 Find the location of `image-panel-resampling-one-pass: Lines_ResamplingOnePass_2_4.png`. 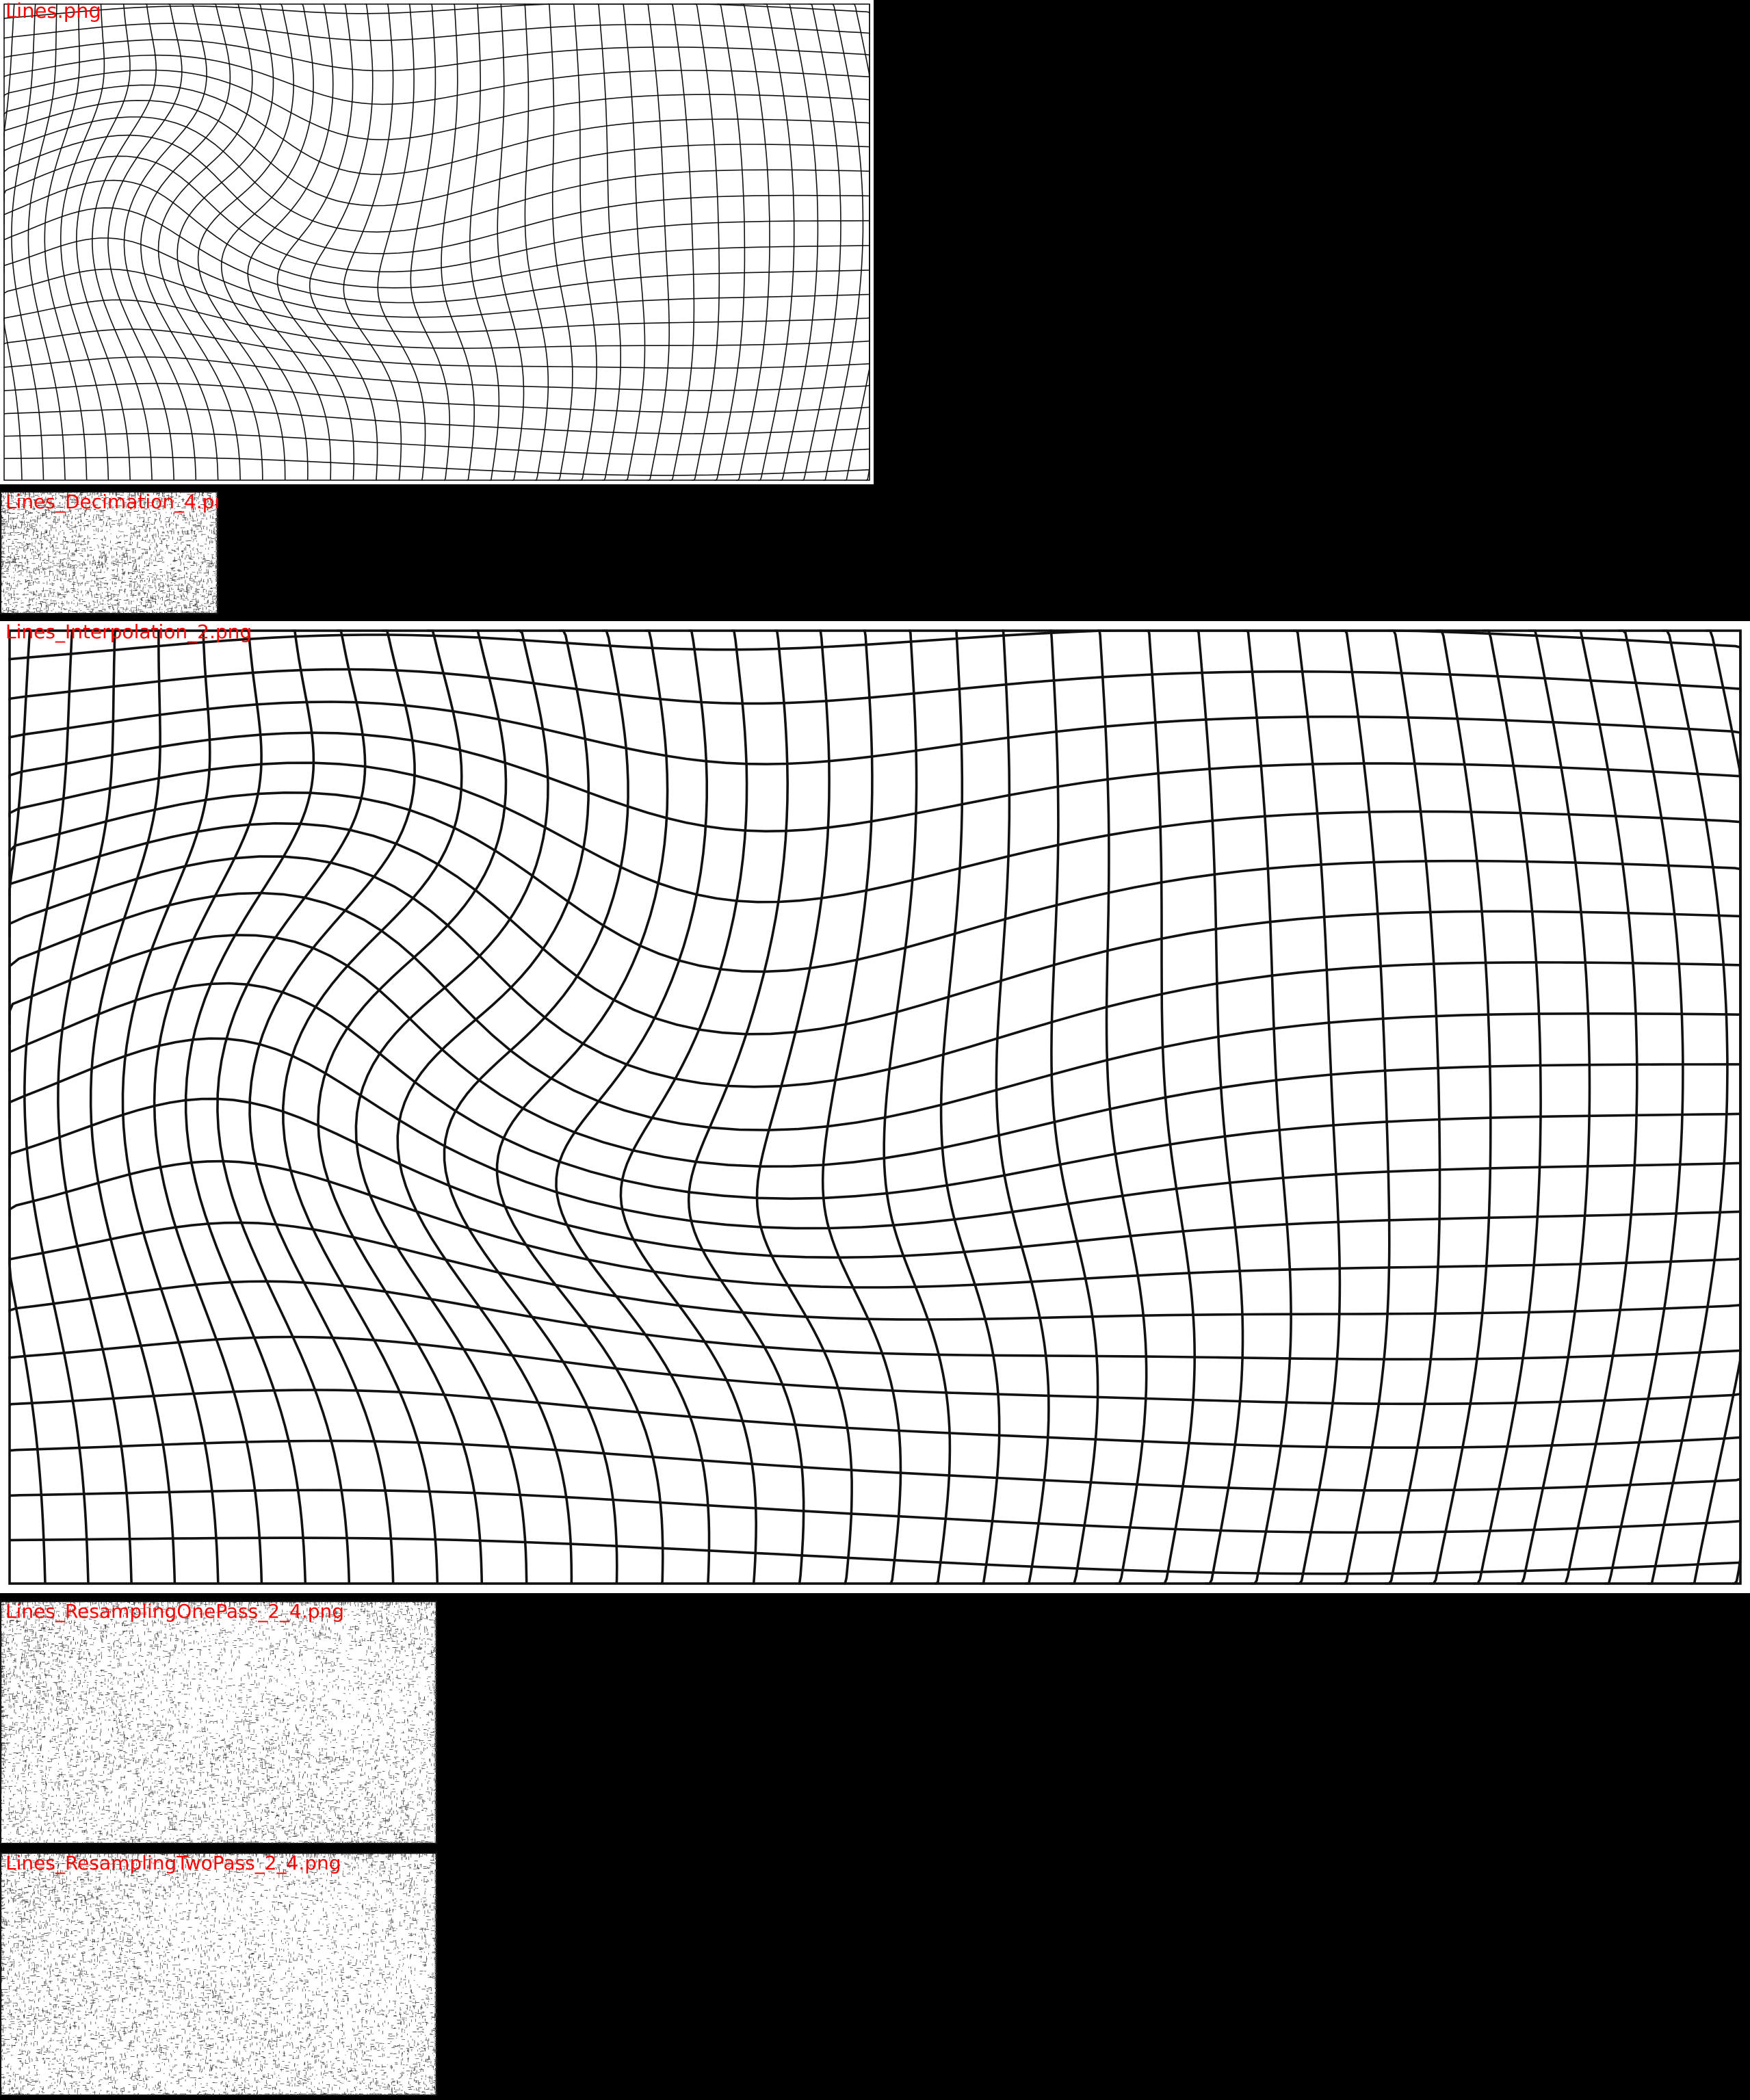

image-panel-resampling-one-pass: Lines_ResamplingOnePass_2_4.png is located at coordinates (218, 1722).